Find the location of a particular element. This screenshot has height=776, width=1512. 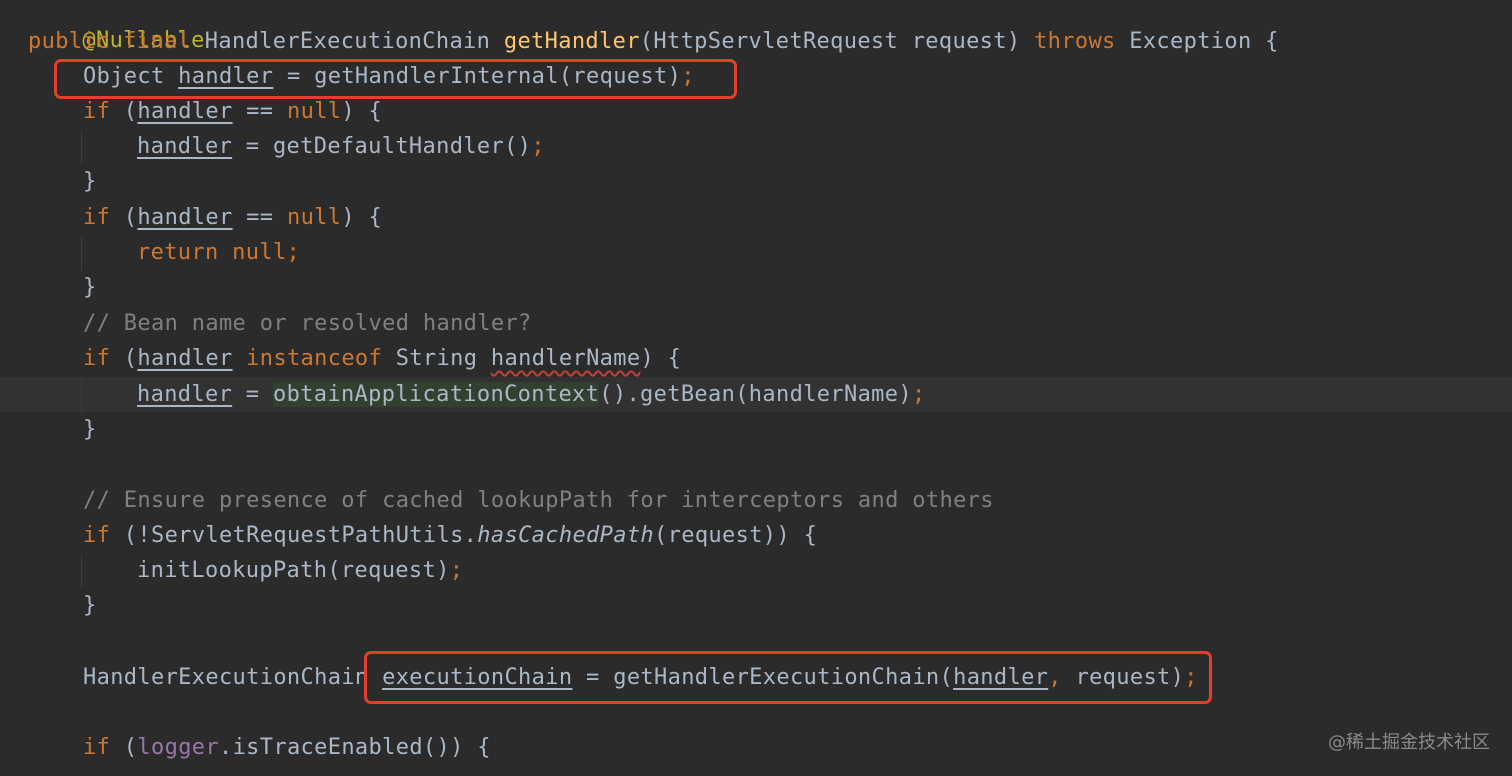

params-token: (HttpServletRequest request) is located at coordinates (837, 41).